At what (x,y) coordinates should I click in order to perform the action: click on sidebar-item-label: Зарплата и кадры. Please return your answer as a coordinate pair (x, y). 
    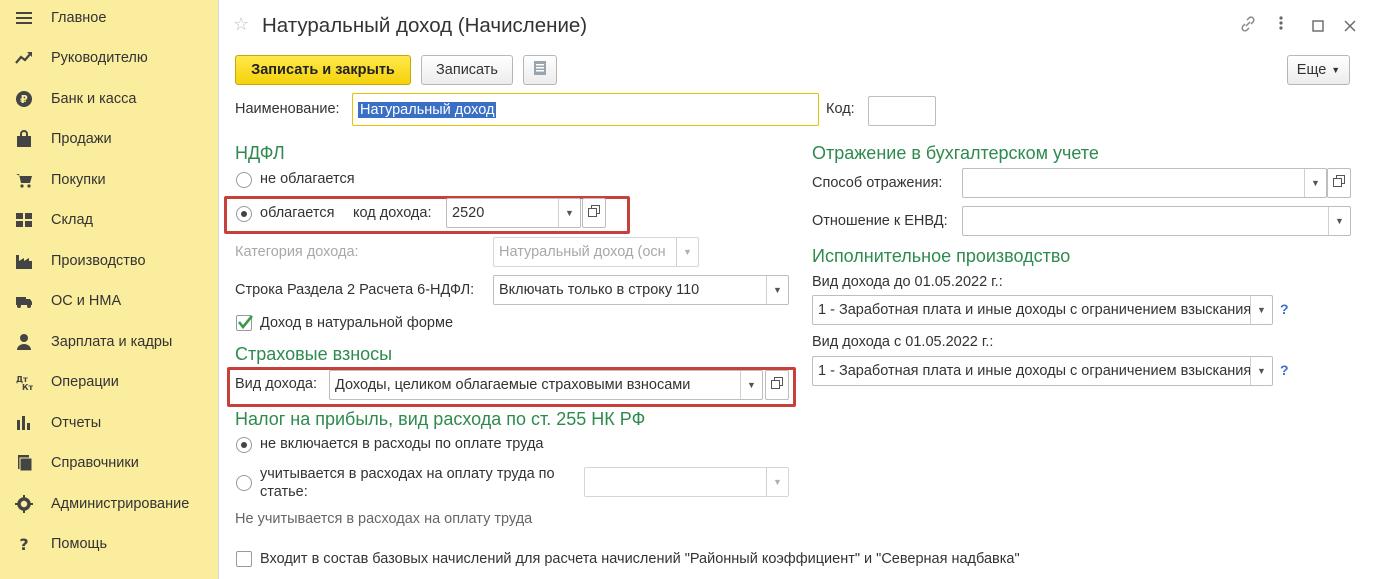
    Looking at the image, I should click on (112, 342).